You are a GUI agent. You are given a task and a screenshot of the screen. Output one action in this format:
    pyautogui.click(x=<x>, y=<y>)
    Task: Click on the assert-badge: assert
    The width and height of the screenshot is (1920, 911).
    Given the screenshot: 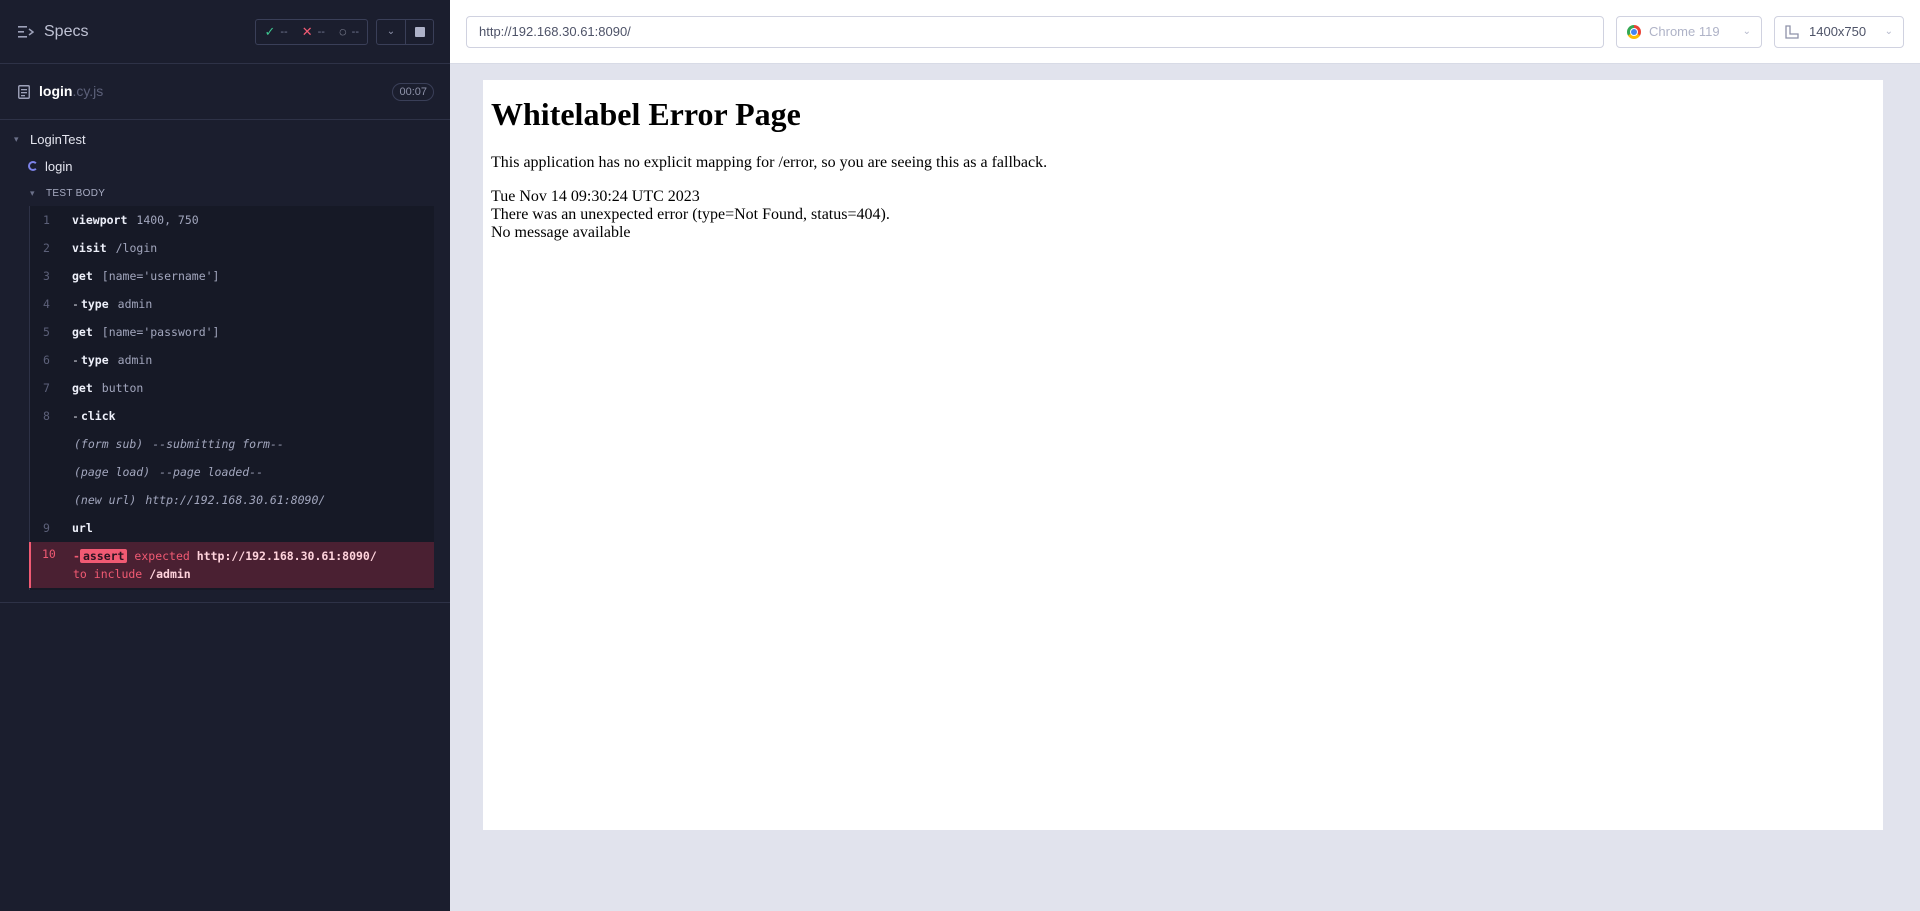 What is the action you would take?
    pyautogui.click(x=103, y=556)
    